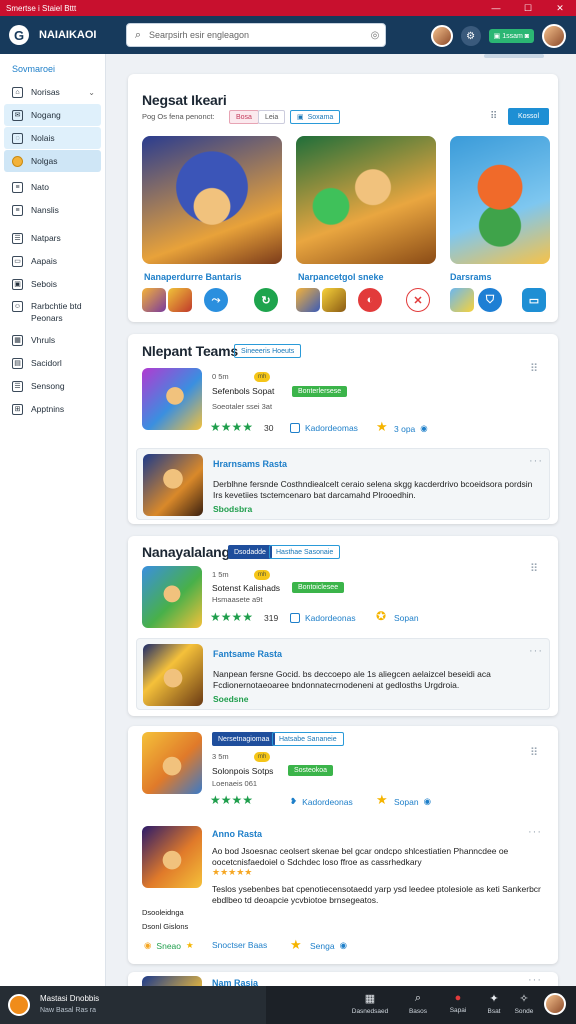 The width and height of the screenshot is (576, 1024). I want to click on subcard-title: Anno Rasta, so click(237, 834).